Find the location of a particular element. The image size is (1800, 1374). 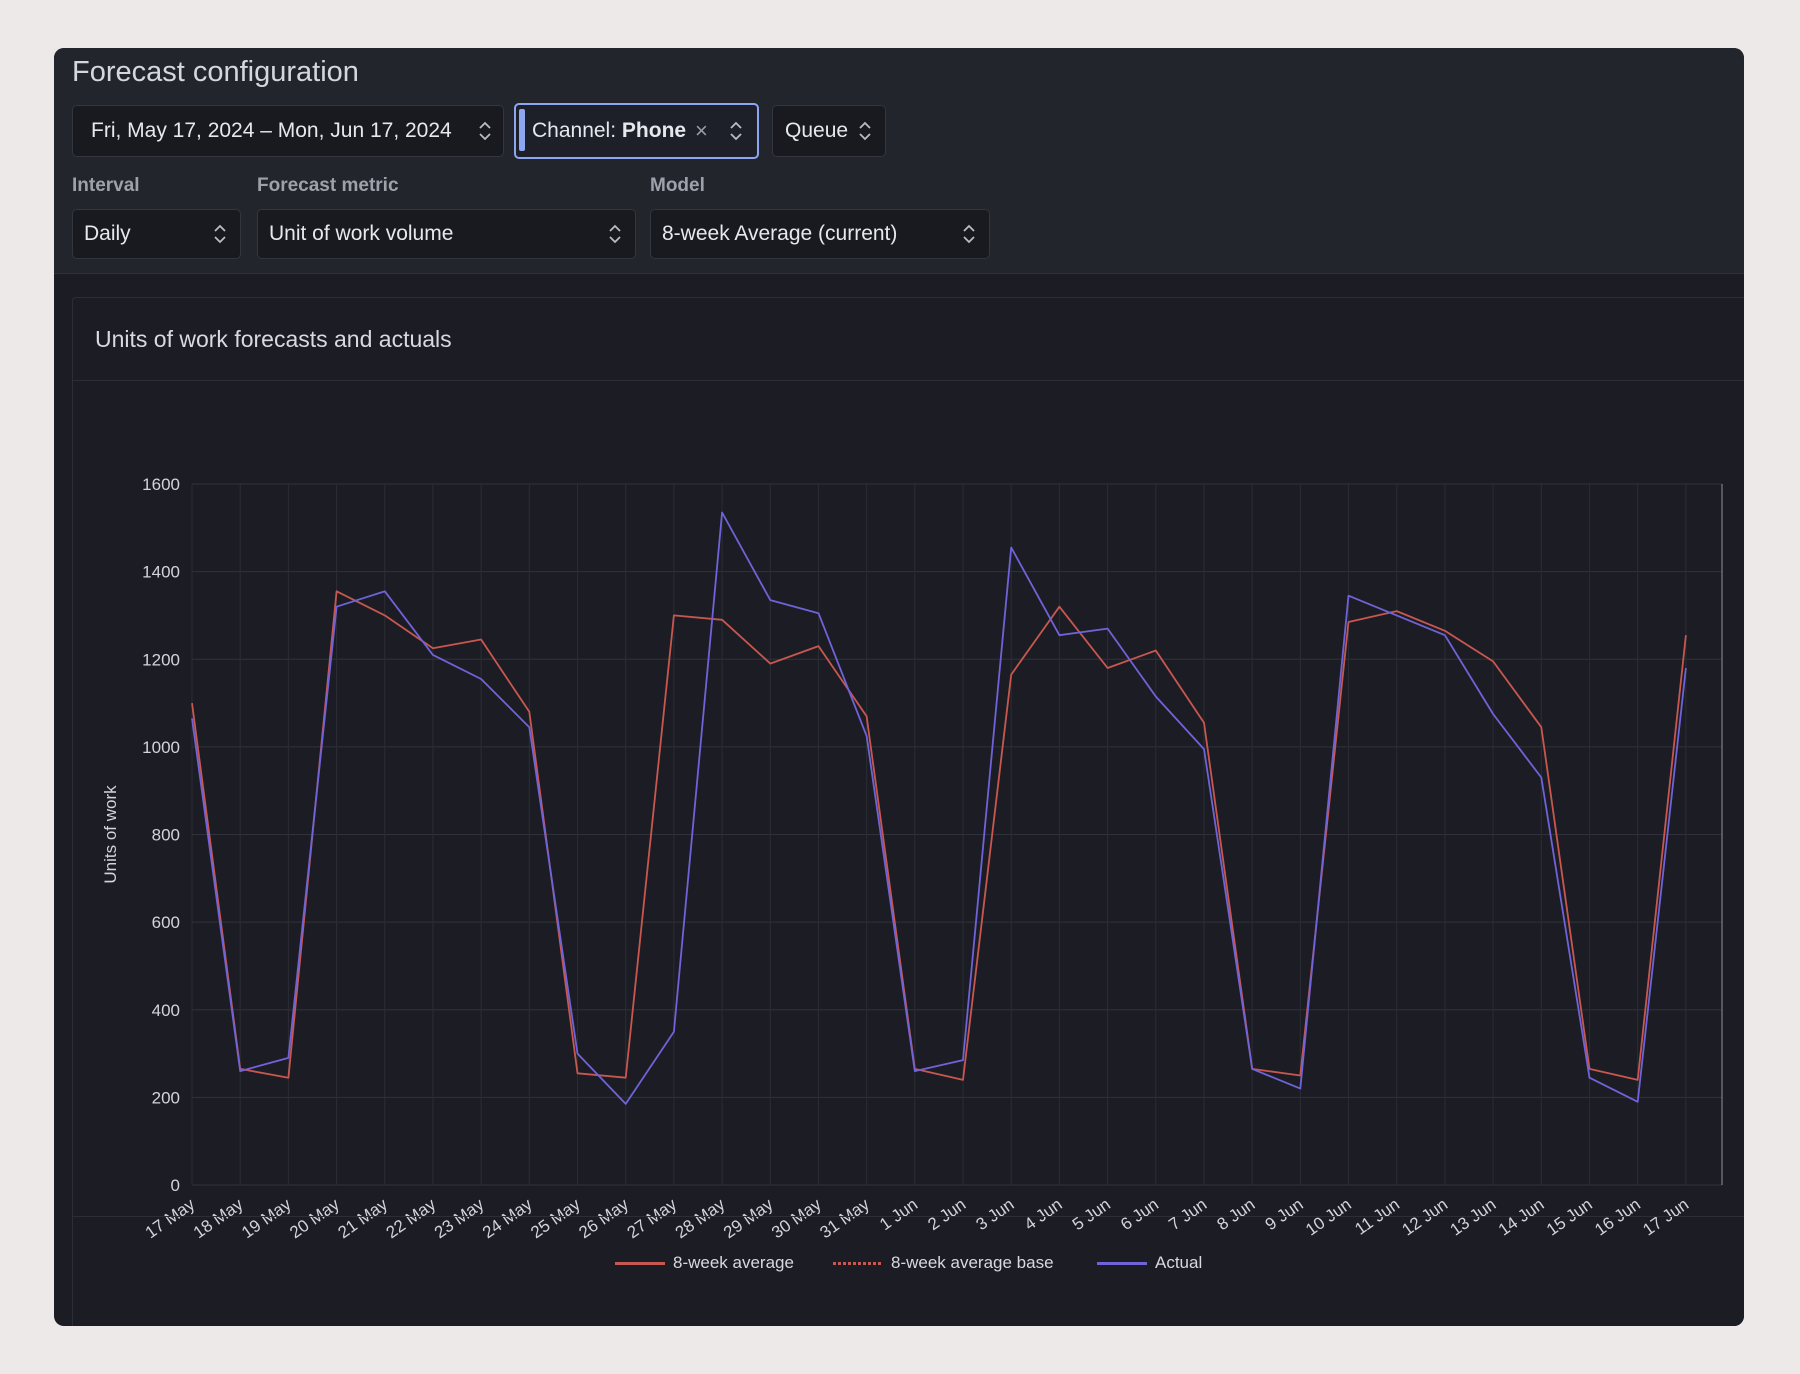

legend-label: Actual is located at coordinates (1179, 1262).